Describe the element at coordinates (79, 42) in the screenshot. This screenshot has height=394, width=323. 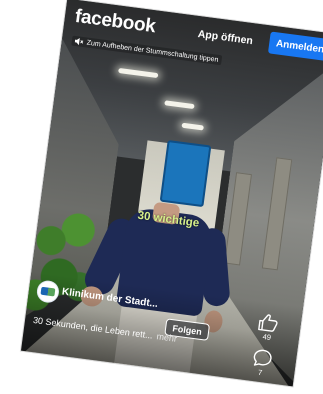
I see `speaker-muted-icon` at that location.